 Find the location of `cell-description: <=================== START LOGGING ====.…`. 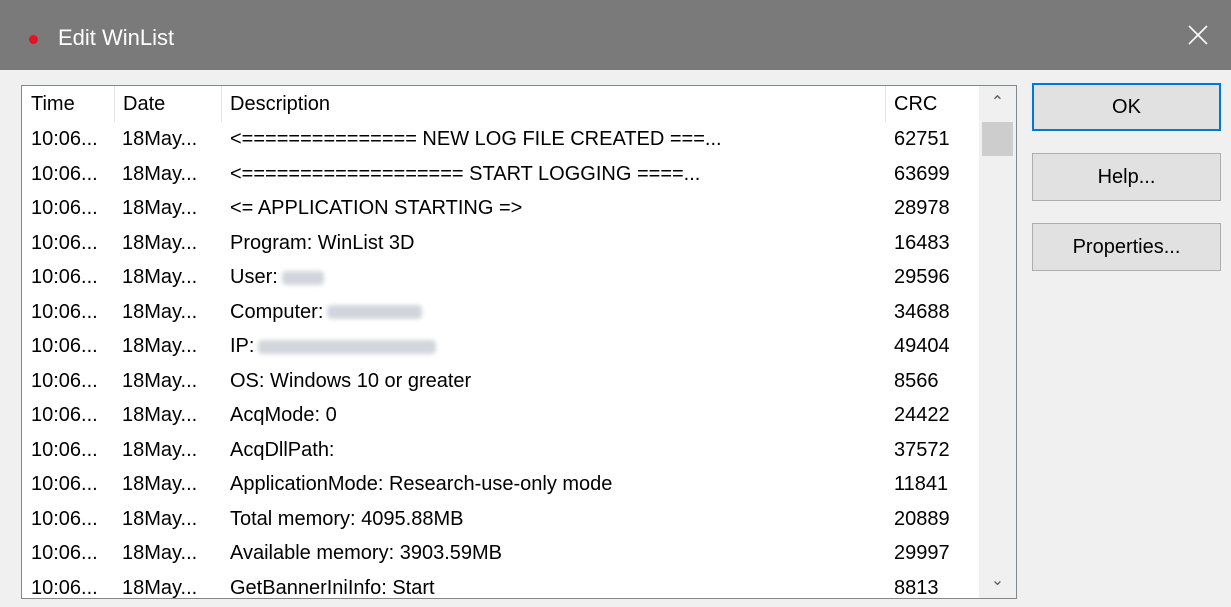

cell-description: <=================== START LOGGING ====.… is located at coordinates (465, 173).